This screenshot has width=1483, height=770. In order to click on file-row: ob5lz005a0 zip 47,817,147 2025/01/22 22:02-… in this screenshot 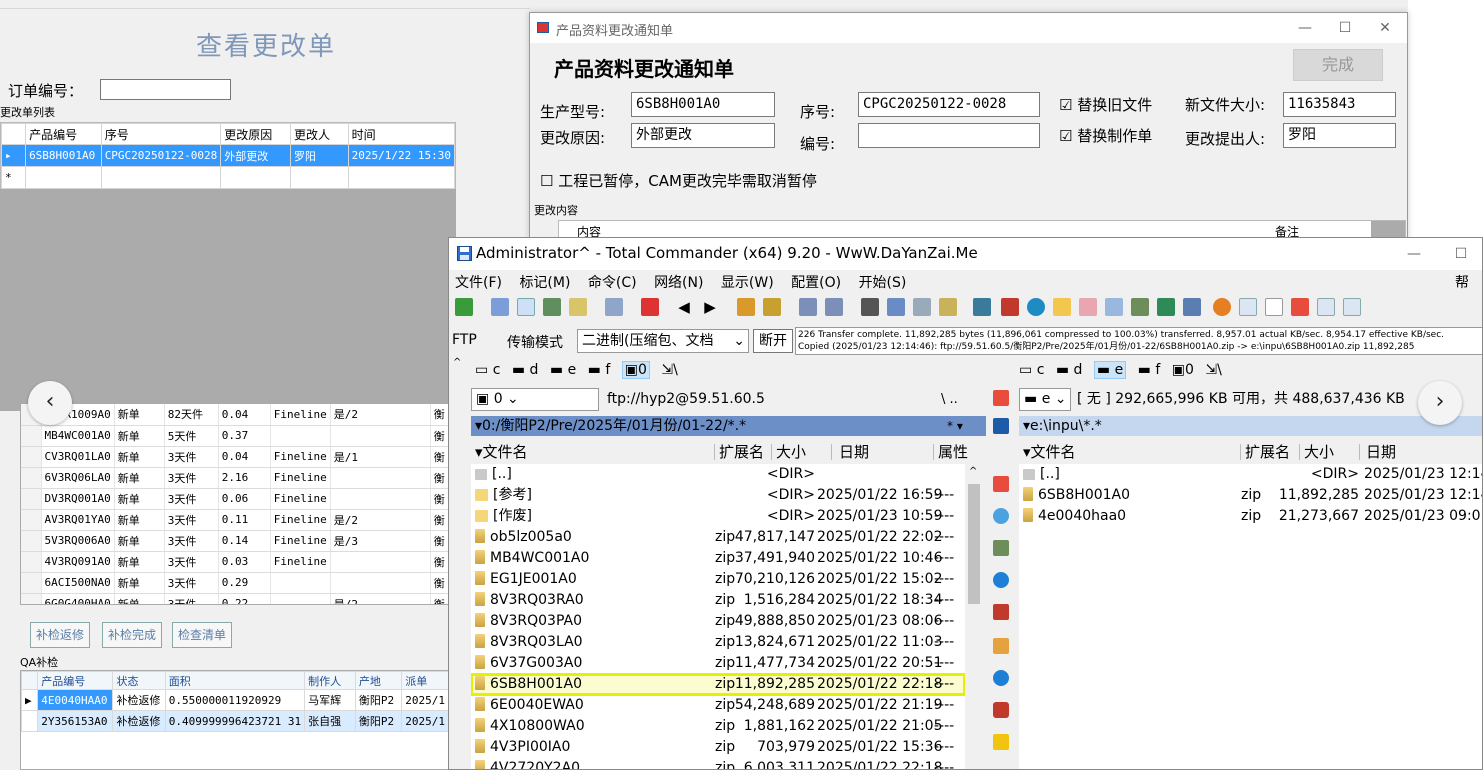, I will do `click(718, 537)`.